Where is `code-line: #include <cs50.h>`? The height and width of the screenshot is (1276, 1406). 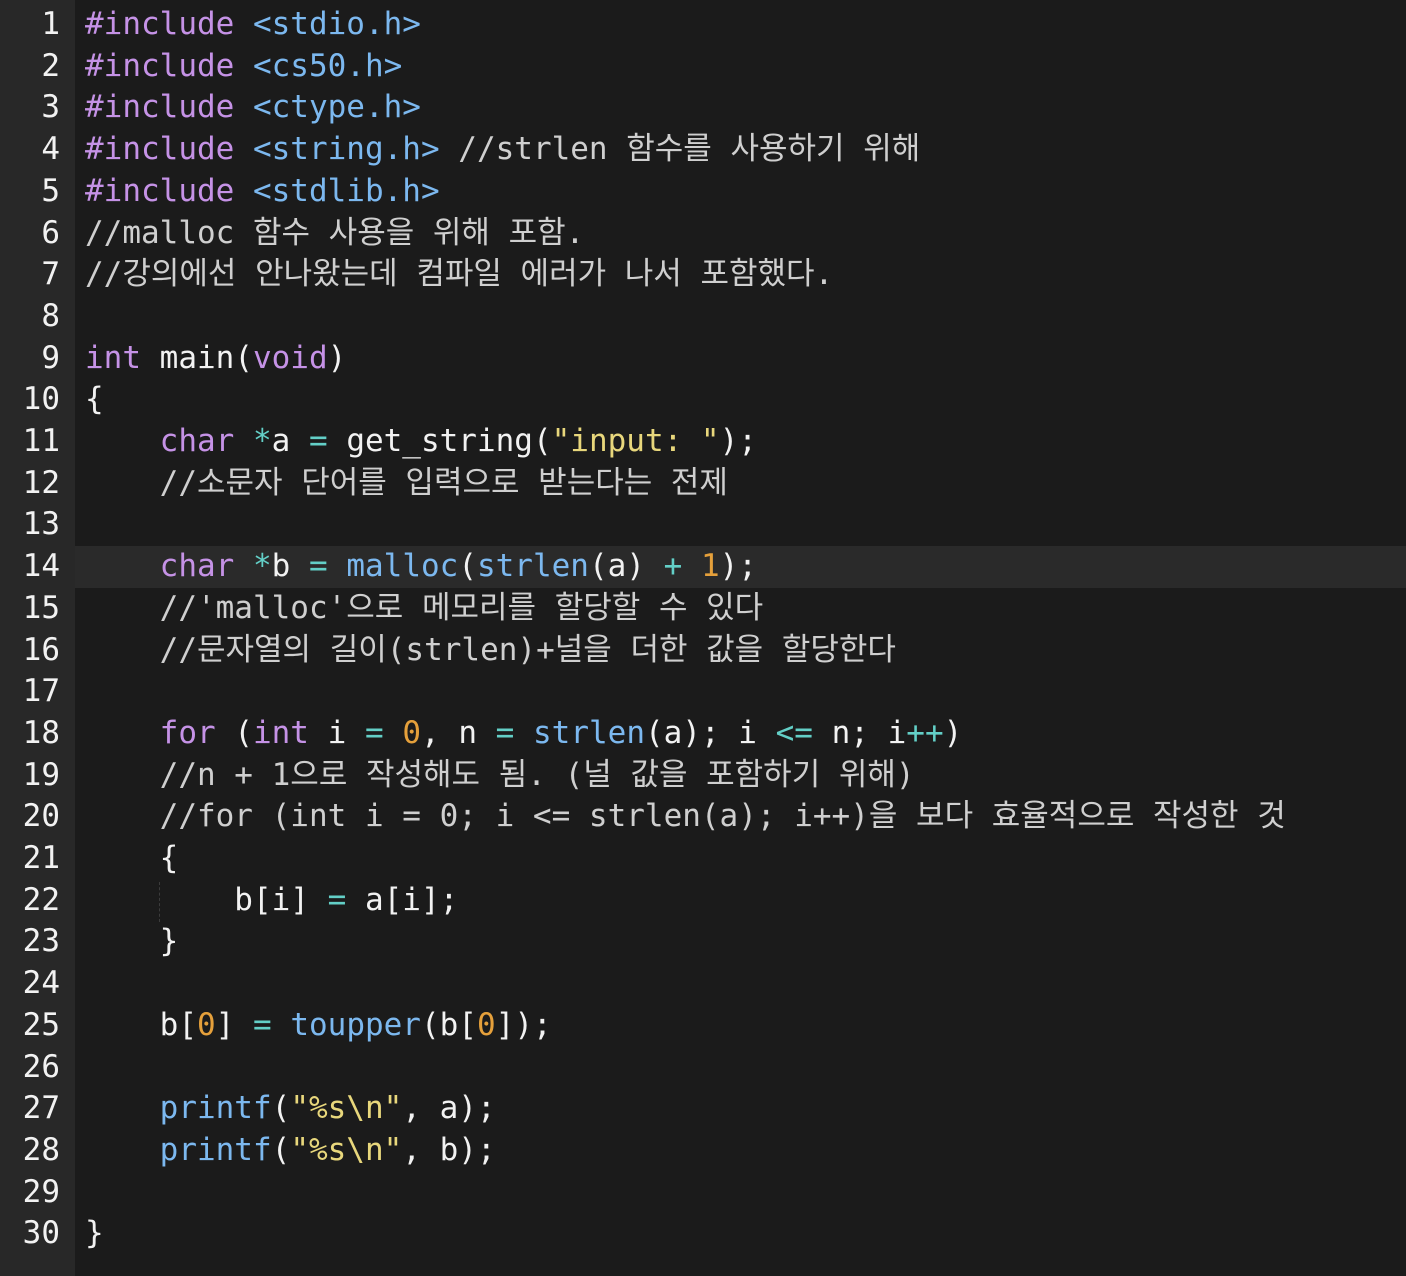
code-line: #include <cs50.h> is located at coordinates (740, 67).